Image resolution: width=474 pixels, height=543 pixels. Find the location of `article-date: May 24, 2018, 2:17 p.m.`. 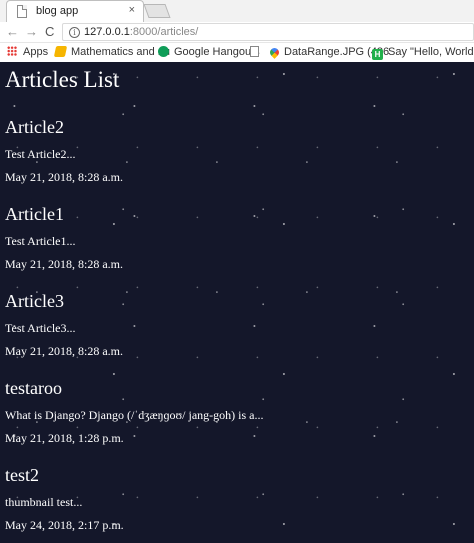

article-date: May 24, 2018, 2:17 p.m. is located at coordinates (64, 525).